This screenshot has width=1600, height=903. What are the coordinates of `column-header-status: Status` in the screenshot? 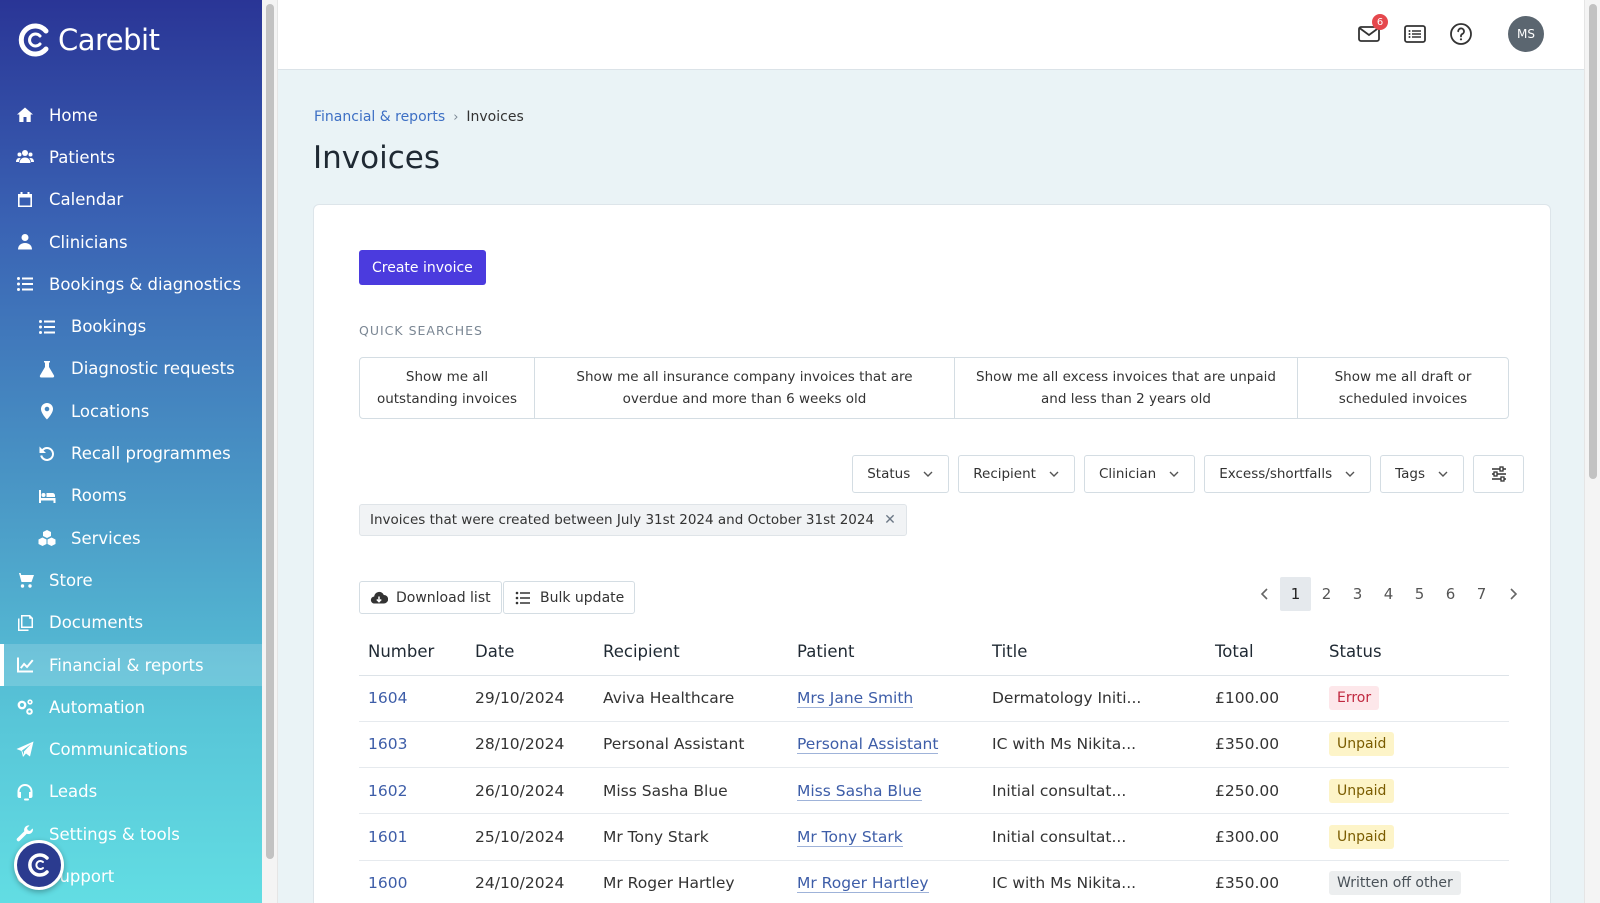 It's located at (1414, 652).